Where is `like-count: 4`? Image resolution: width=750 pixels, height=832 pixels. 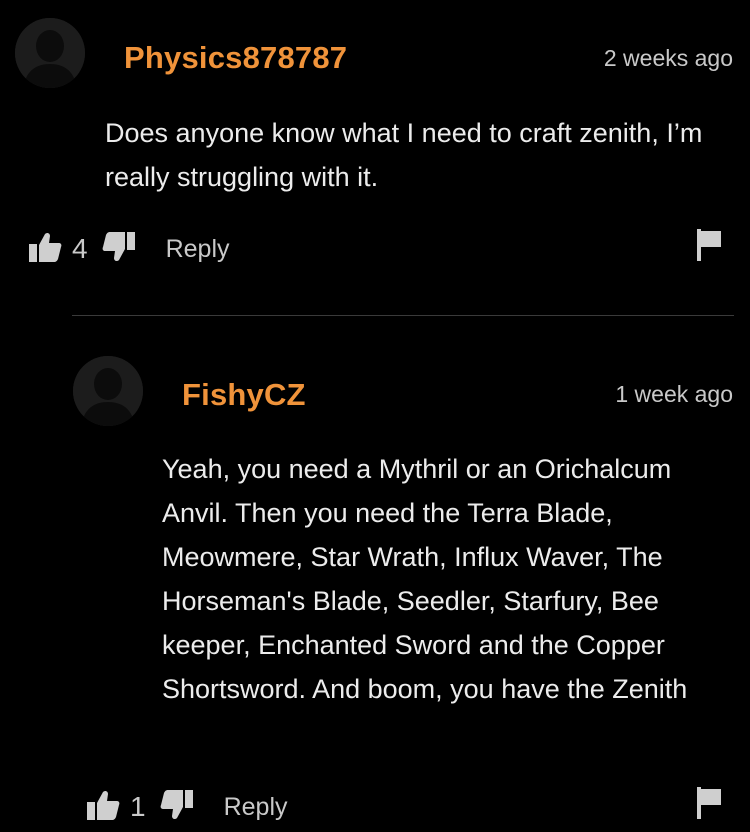
like-count: 4 is located at coordinates (80, 248).